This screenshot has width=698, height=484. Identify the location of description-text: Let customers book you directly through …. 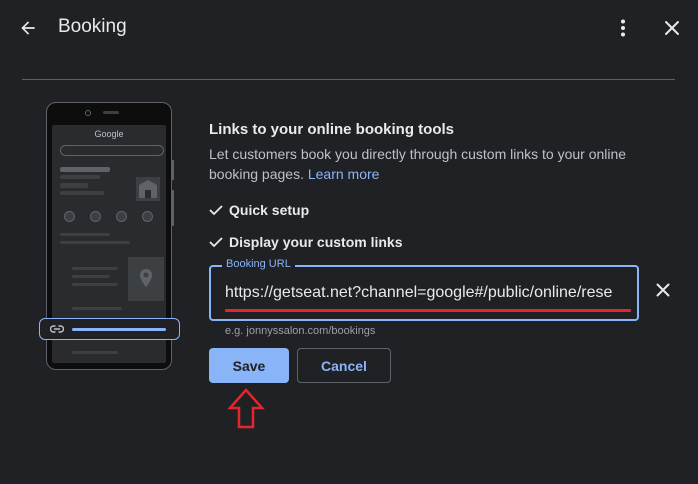
(418, 164).